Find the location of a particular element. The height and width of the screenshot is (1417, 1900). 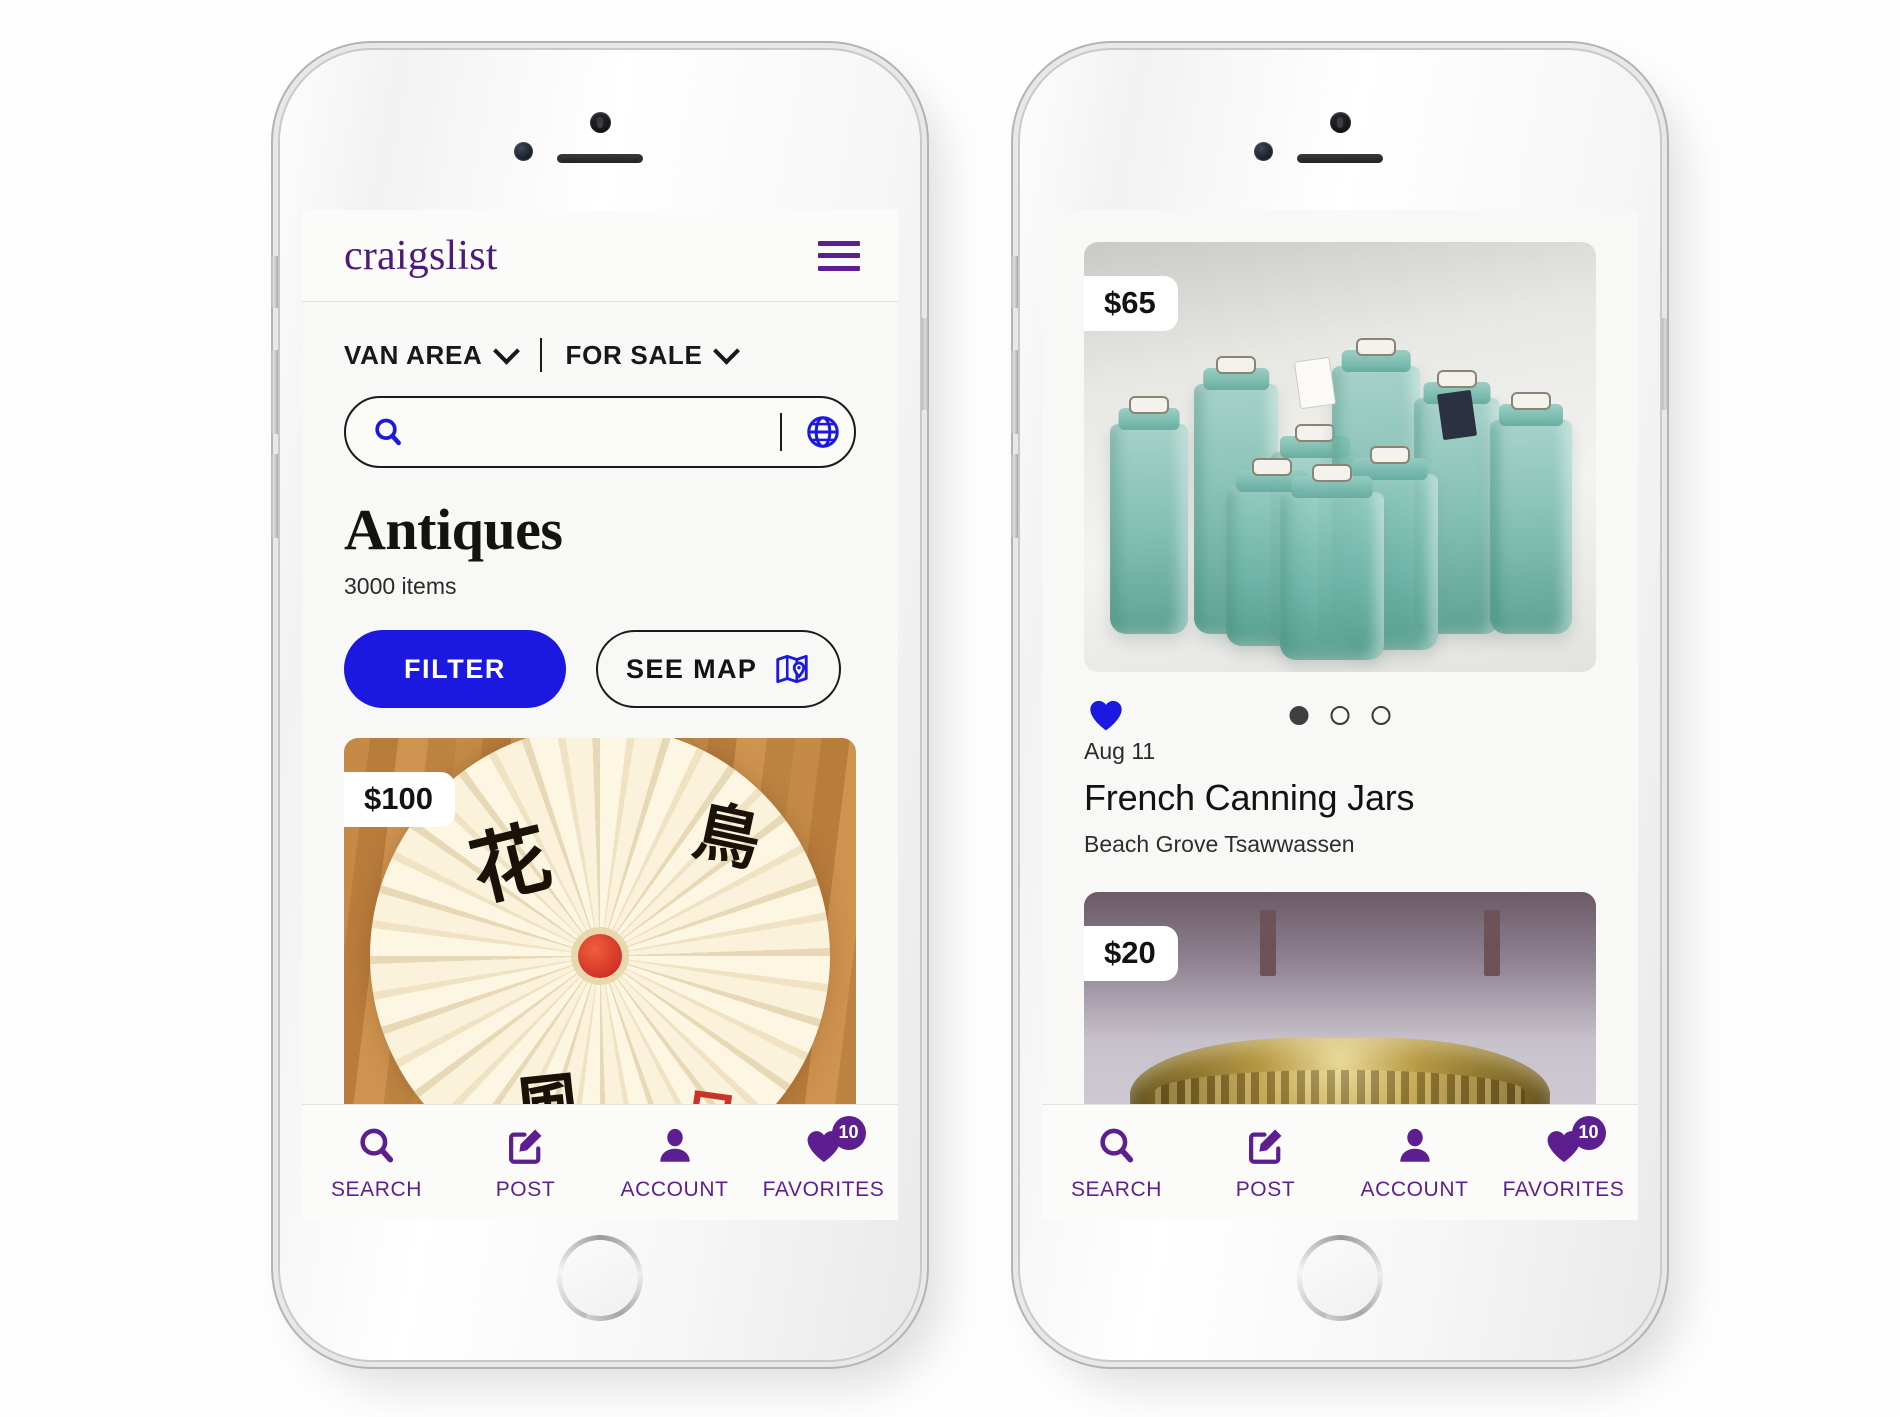

search-input is located at coordinates (588, 432).